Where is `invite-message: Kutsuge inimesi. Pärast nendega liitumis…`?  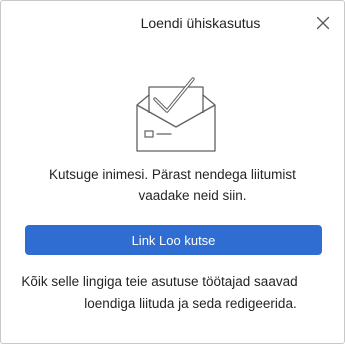 invite-message: Kutsuge inimesi. Pärast nendega liitumis… is located at coordinates (172, 185).